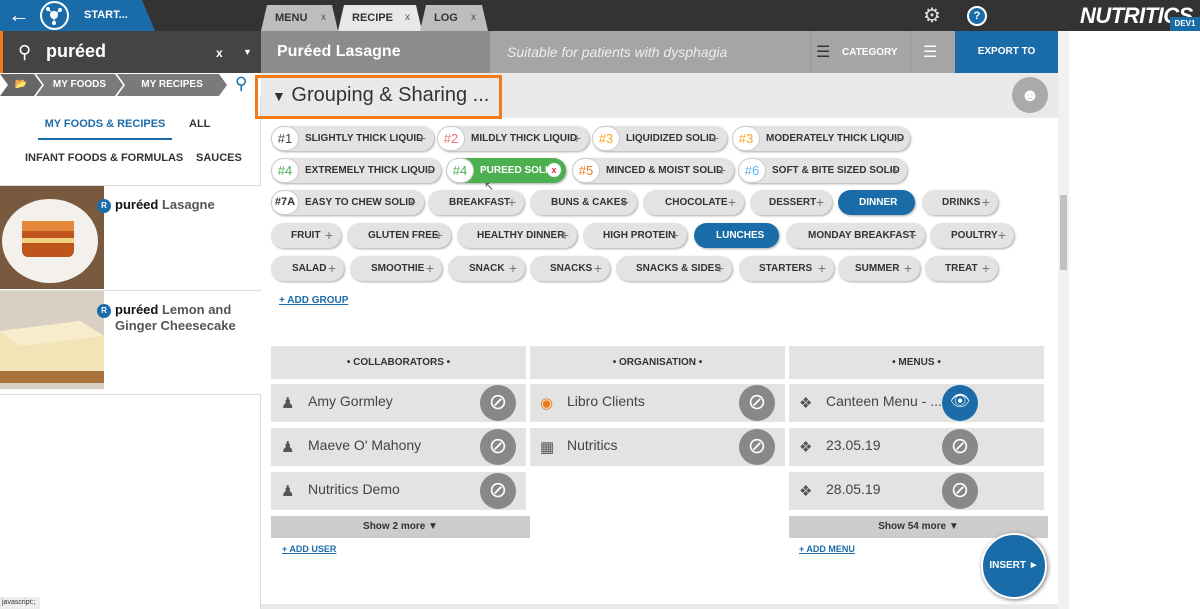 This screenshot has width=1200, height=609. What do you see at coordinates (306, 235) in the screenshot?
I see `chip-fruit: FRUIT +` at bounding box center [306, 235].